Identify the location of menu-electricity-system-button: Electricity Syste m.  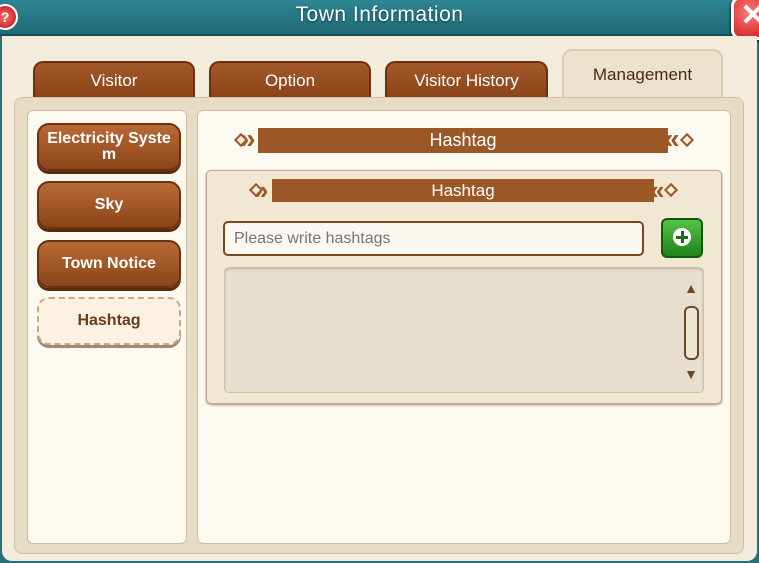
(109, 147).